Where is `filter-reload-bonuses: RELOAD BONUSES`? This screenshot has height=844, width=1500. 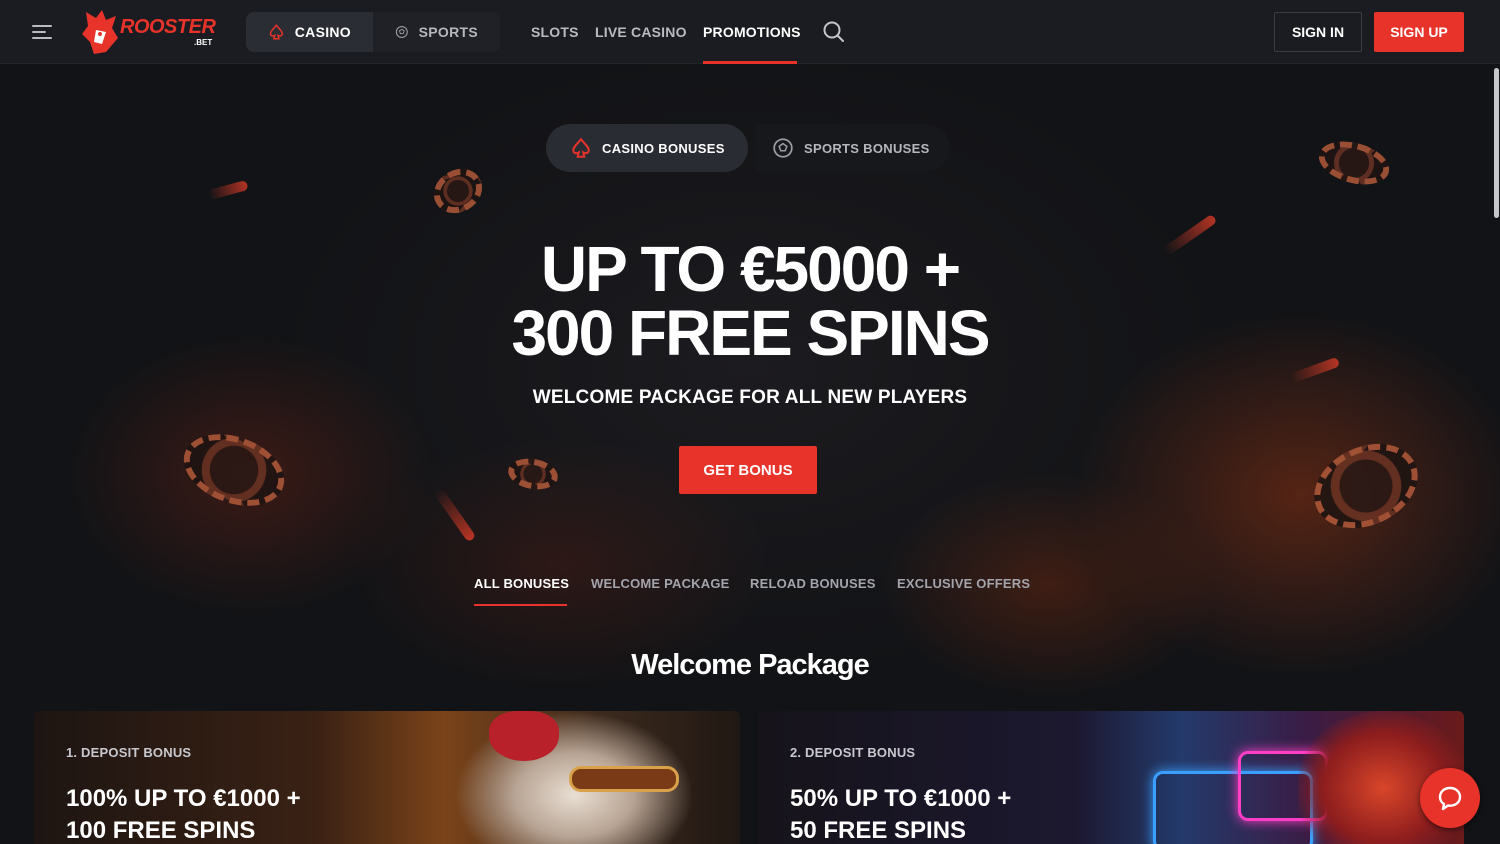
filter-reload-bonuses: RELOAD BONUSES is located at coordinates (813, 583).